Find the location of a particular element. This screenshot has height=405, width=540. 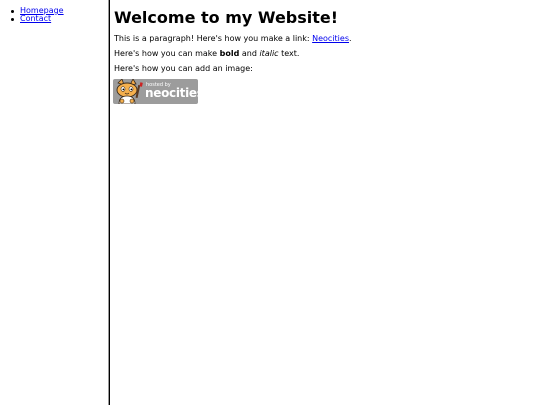

page-title: Welcome to my Website! is located at coordinates (226, 17).